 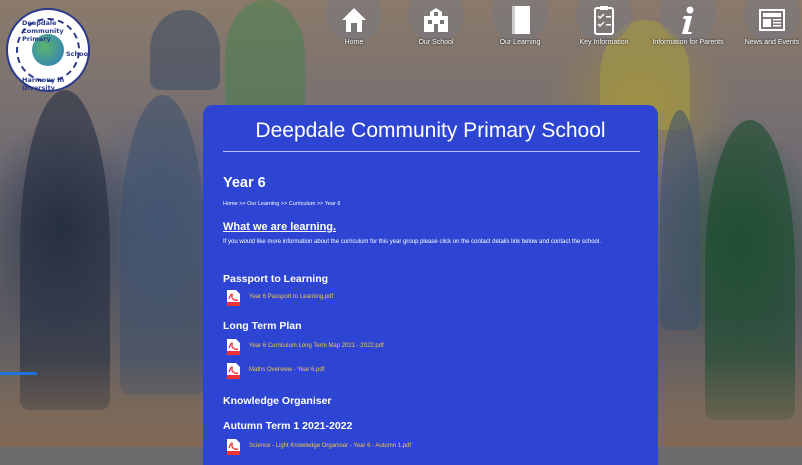 What do you see at coordinates (287, 370) in the screenshot?
I see `file-name: Maths Overview - Year 6.pdf` at bounding box center [287, 370].